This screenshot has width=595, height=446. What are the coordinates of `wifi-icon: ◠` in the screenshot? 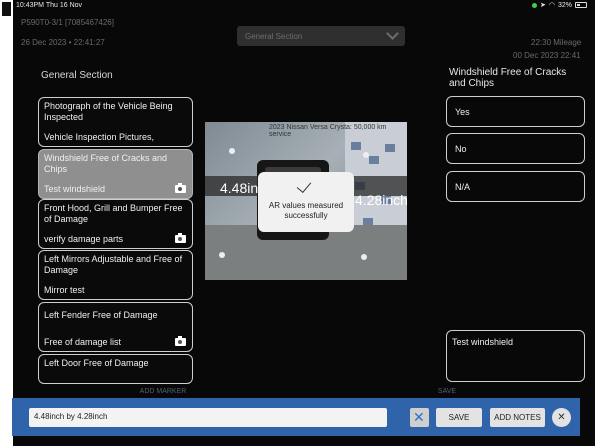 It's located at (551, 5).